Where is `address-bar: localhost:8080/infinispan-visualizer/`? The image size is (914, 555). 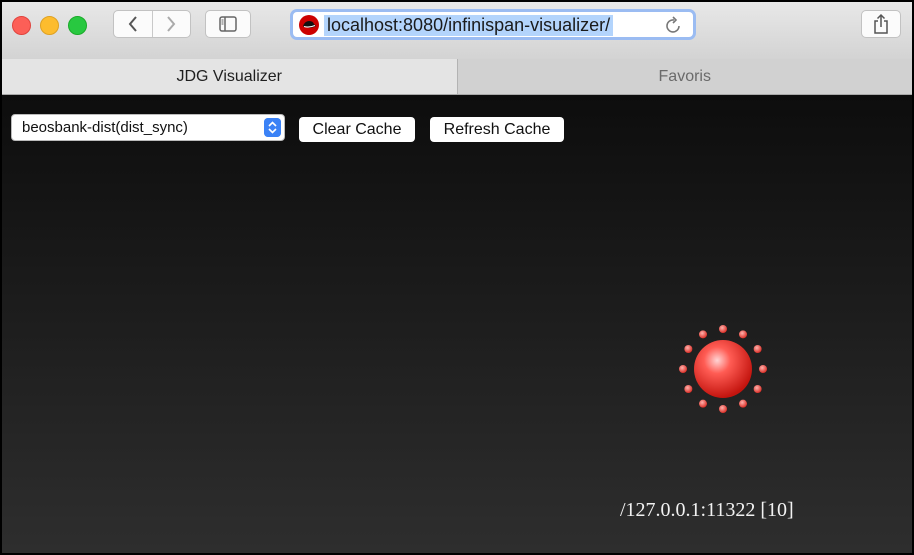
address-bar: localhost:8080/infinispan-visualizer/ is located at coordinates (493, 24).